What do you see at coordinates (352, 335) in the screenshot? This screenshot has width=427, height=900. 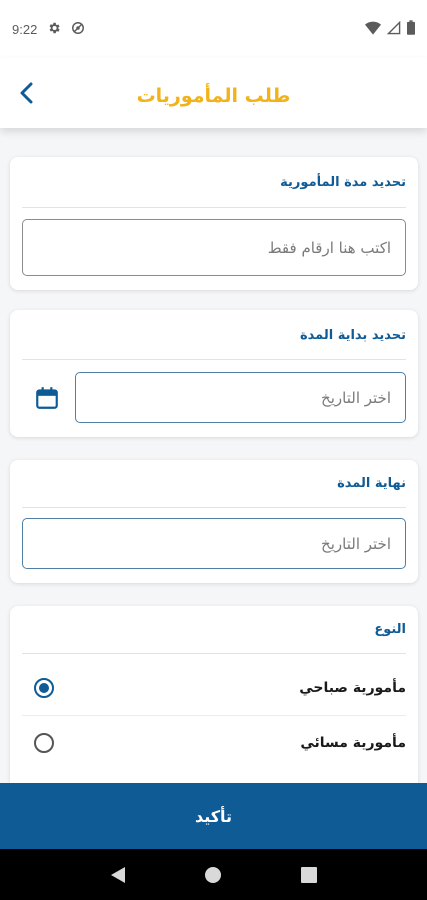 I see `start-date-title: تحديد بداية المدة` at bounding box center [352, 335].